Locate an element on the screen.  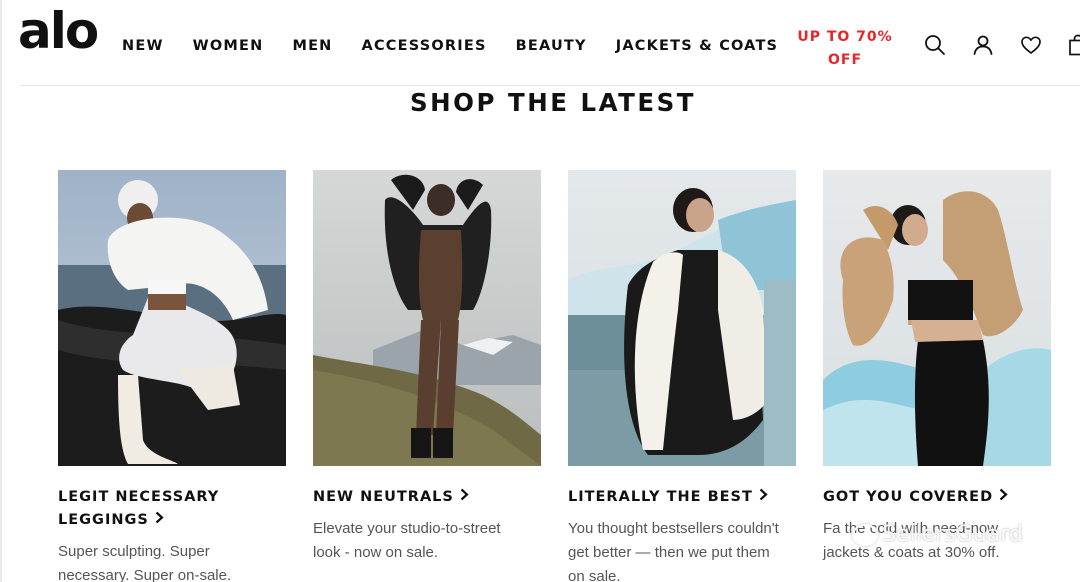
section-title: SHOP THE LATEST is located at coordinates (553, 102).